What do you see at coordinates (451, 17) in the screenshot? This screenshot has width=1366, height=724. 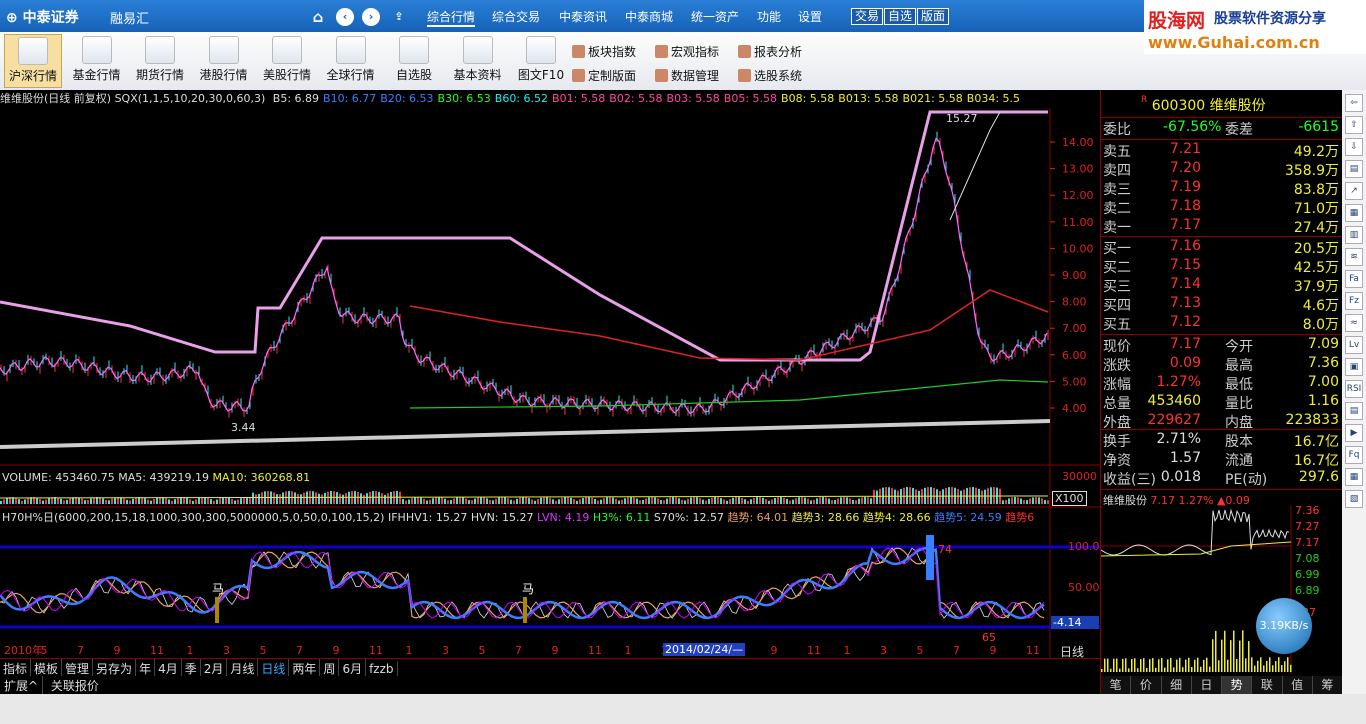 I see `menu-market: 综合行情` at bounding box center [451, 17].